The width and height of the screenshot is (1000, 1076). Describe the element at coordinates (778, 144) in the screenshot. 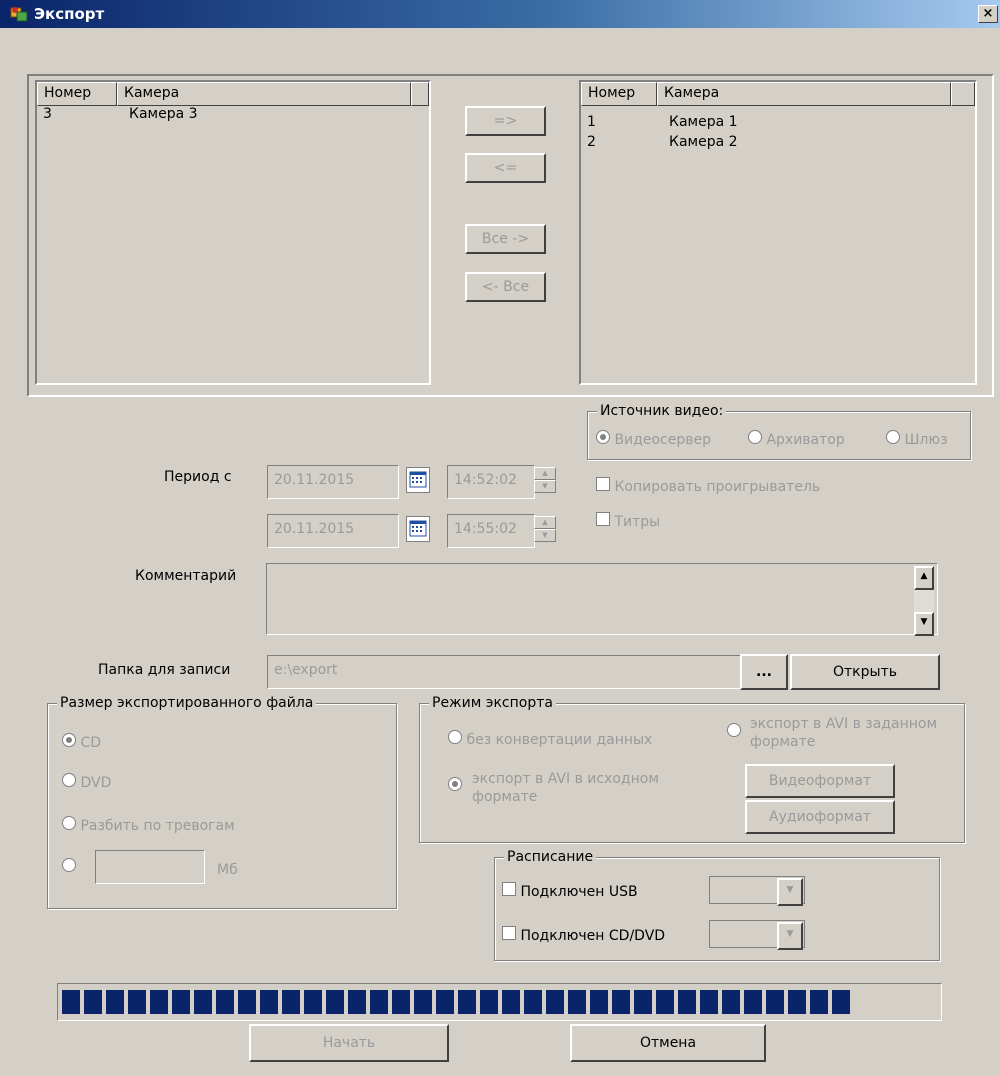

I see `list-item: 2 Камера 2` at that location.